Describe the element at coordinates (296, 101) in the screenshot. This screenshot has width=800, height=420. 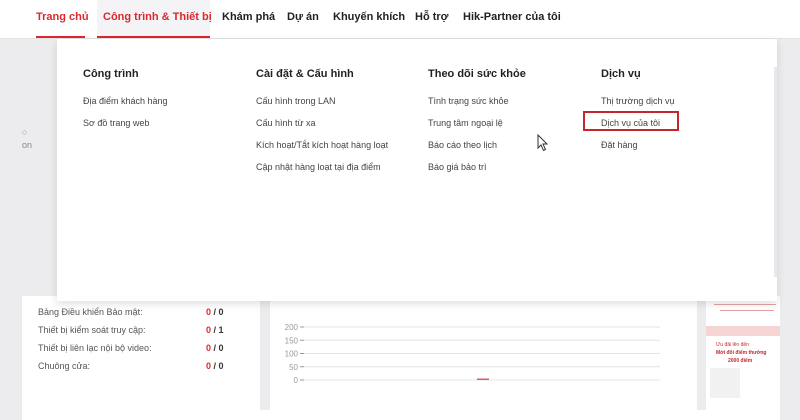
I see `menu-link-lan-config: Cấu hình trong LAN` at that location.